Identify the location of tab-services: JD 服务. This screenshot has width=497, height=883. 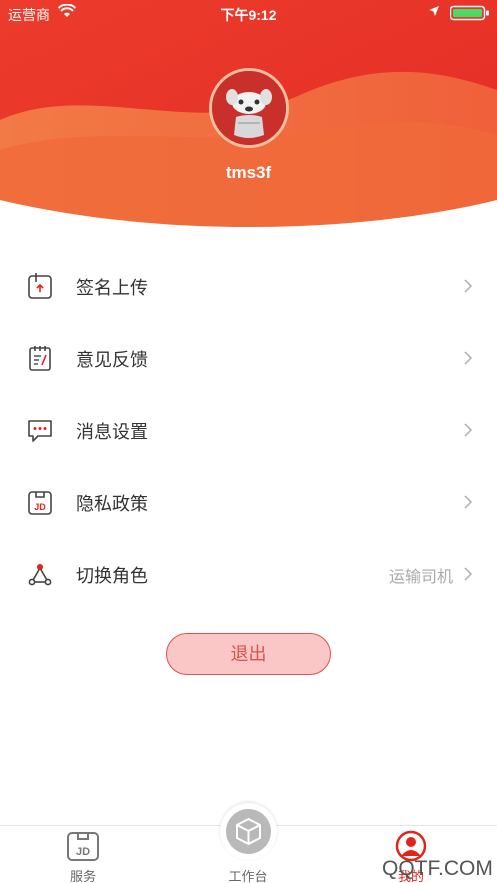
(83, 854).